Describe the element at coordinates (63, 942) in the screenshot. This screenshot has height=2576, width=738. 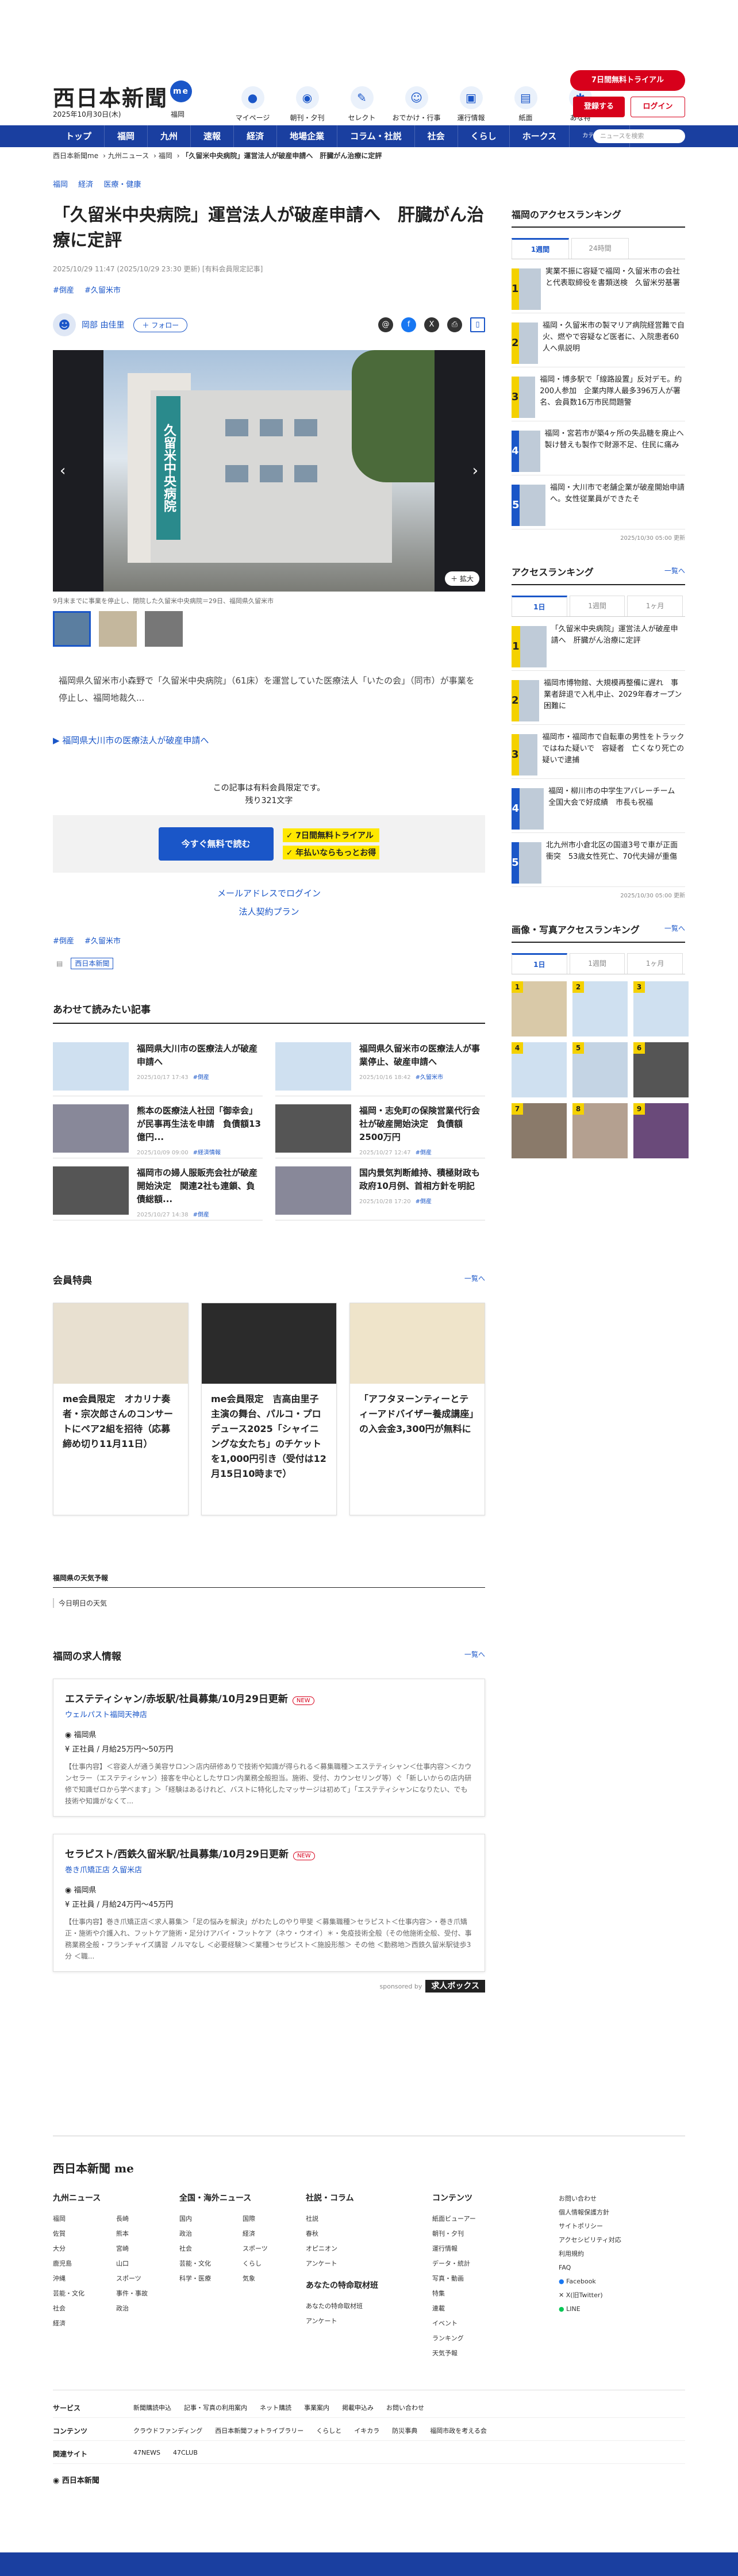
I see `hashtag: #倒産` at that location.